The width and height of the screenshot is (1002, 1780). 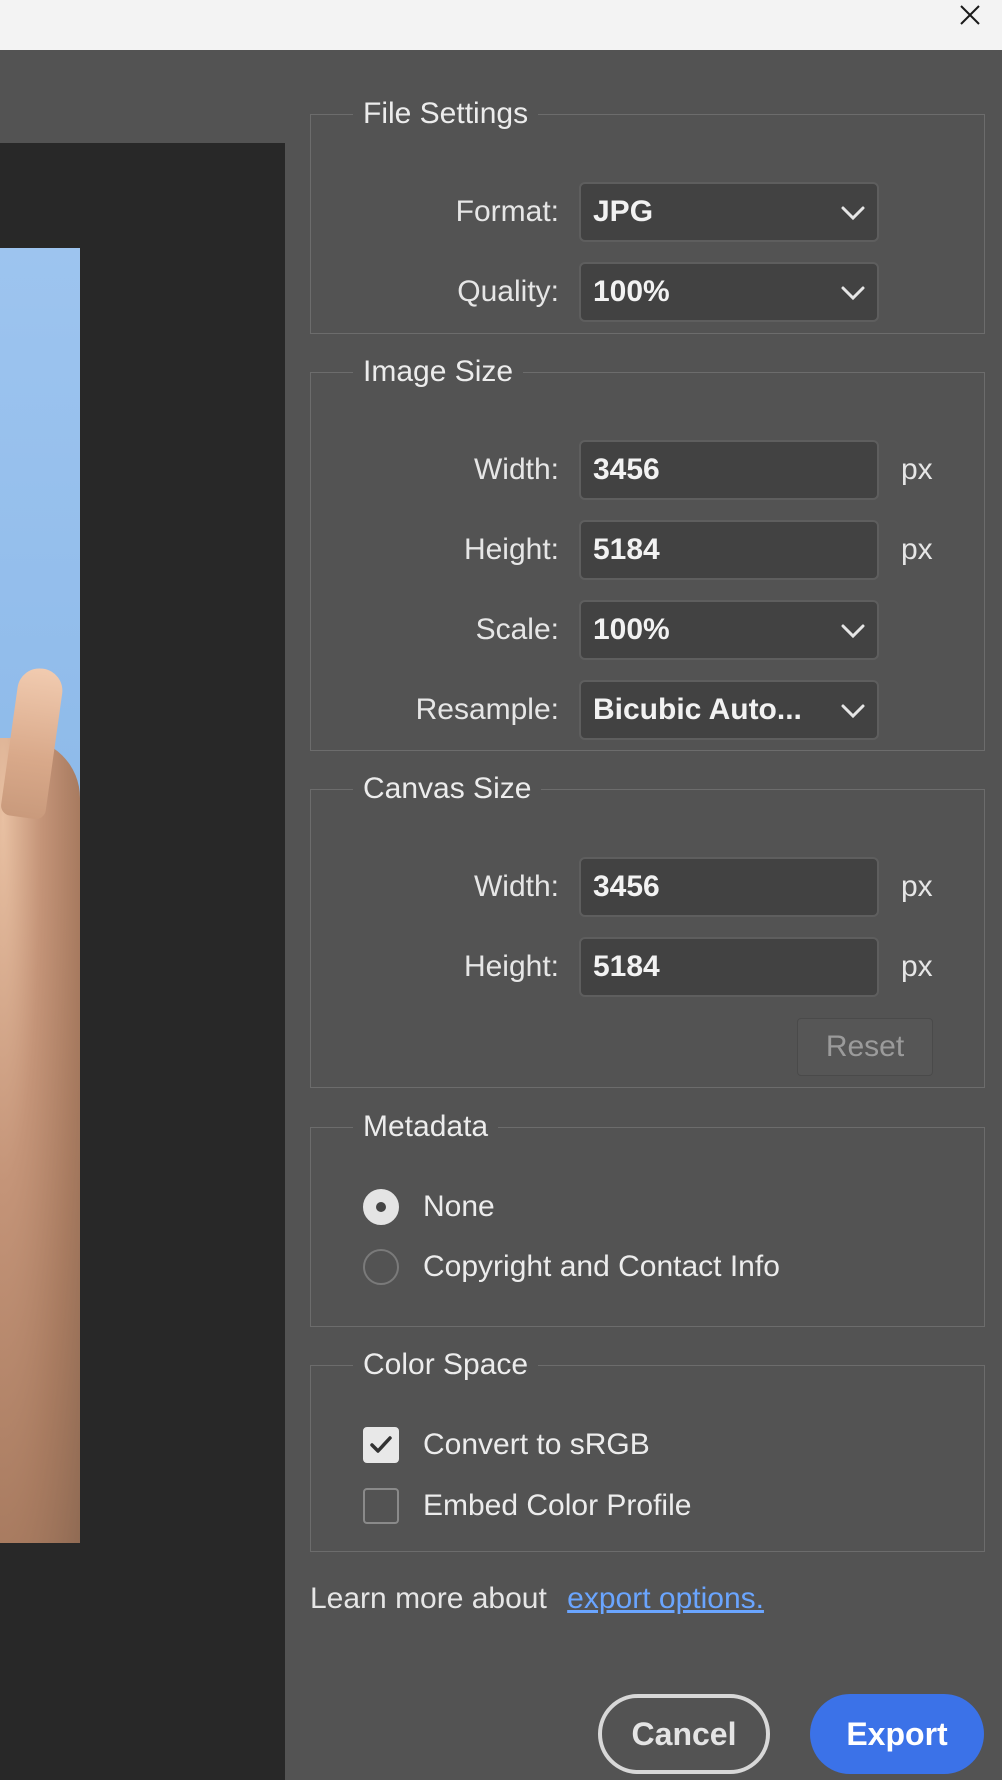 I want to click on image-height-label: Height:, so click(x=511, y=549).